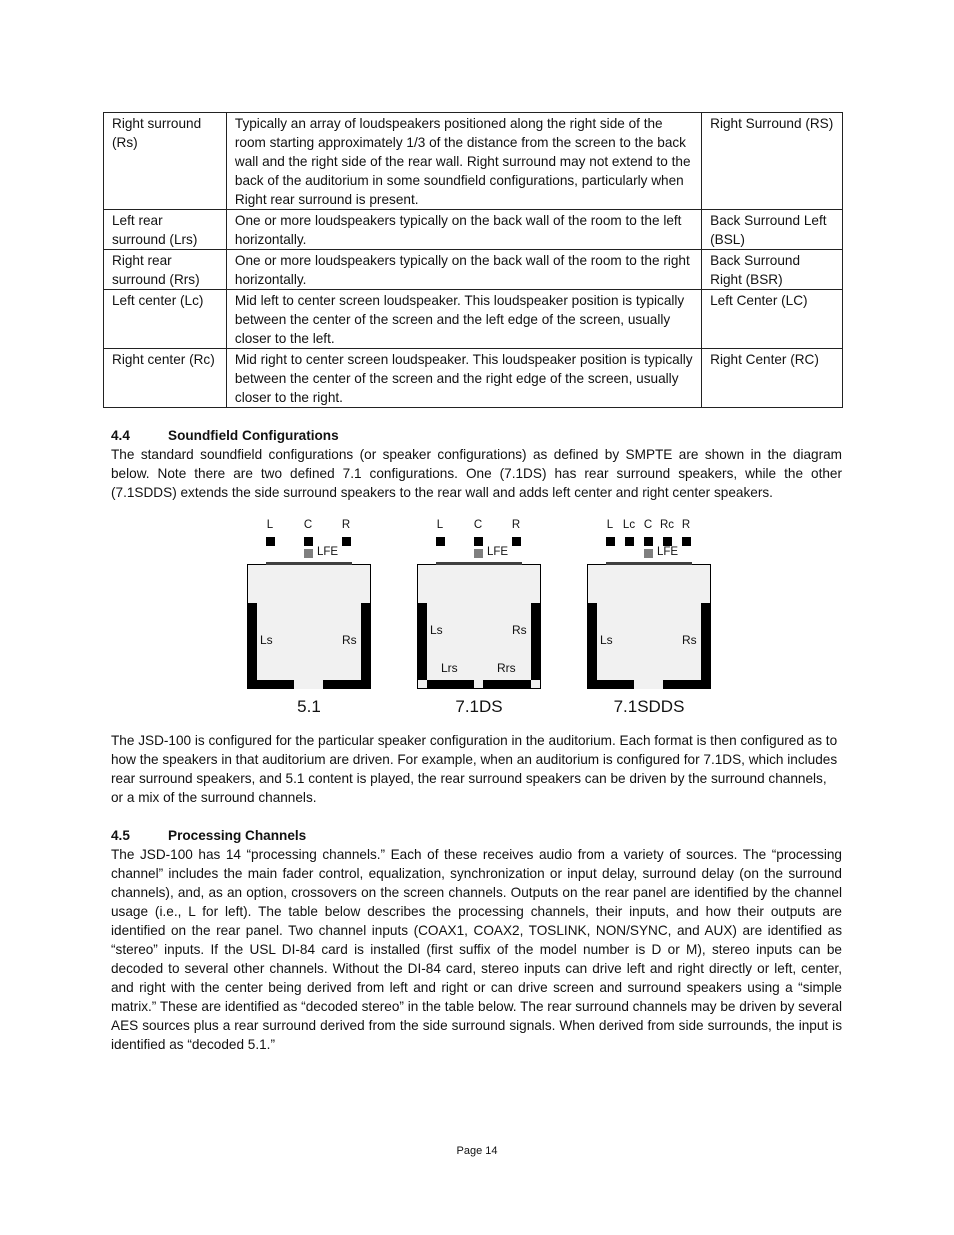  What do you see at coordinates (120, 435) in the screenshot?
I see `section-number: 4.4` at bounding box center [120, 435].